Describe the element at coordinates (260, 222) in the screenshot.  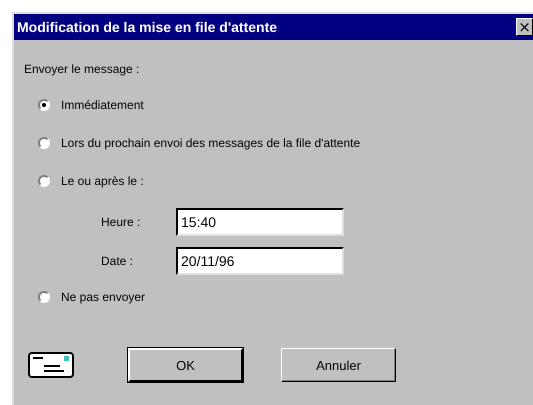
I see `input-field: 15:40` at that location.